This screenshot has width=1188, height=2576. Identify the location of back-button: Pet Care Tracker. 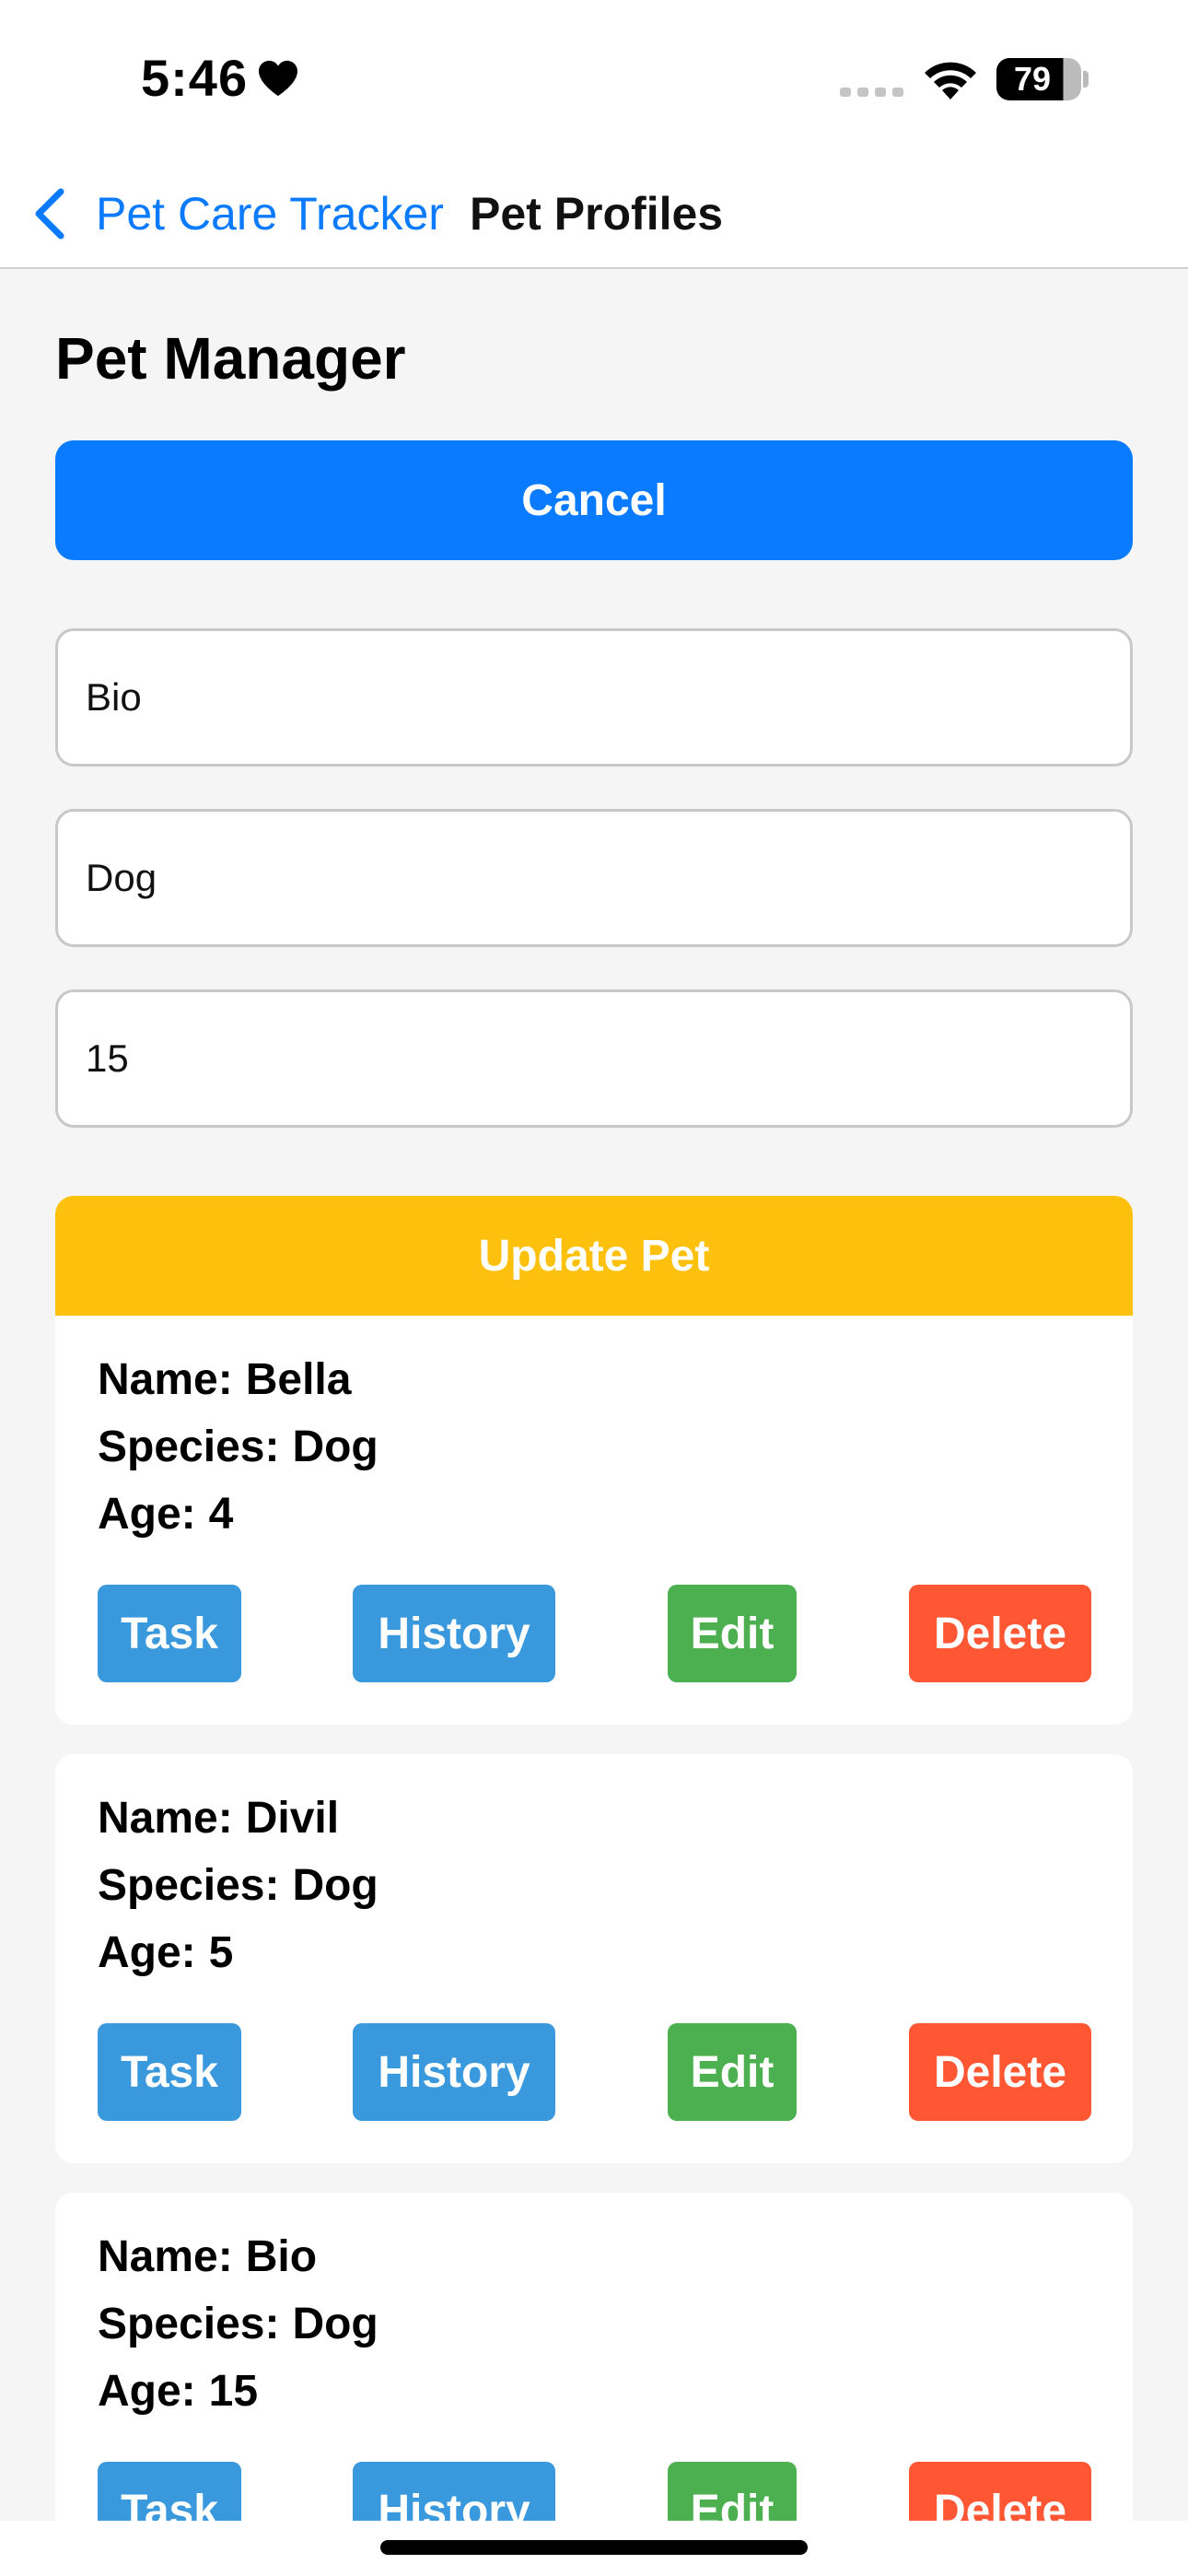
(237, 214).